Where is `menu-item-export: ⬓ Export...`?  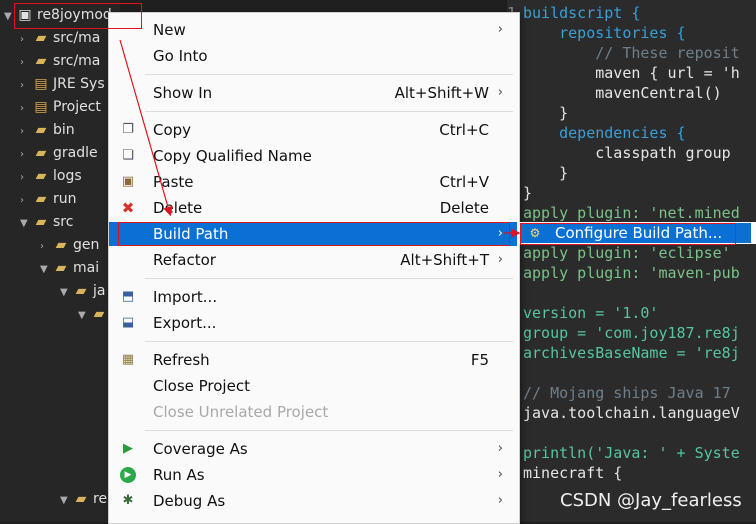 menu-item-export: ⬓ Export... is located at coordinates (313, 323).